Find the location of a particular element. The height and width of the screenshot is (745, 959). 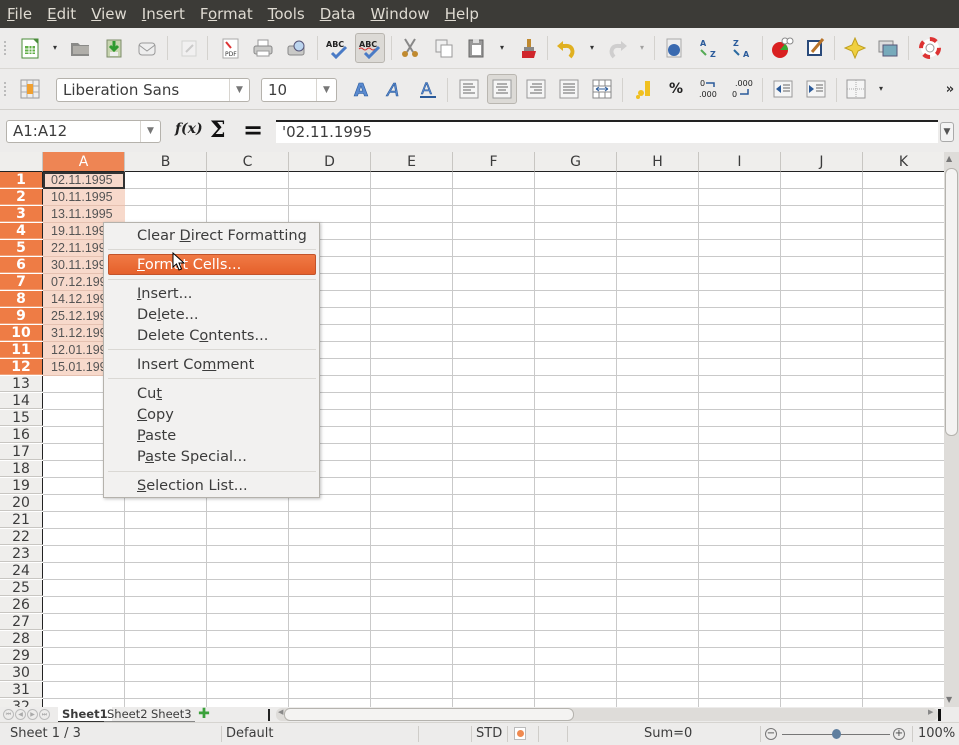

justify-icon is located at coordinates (569, 89).